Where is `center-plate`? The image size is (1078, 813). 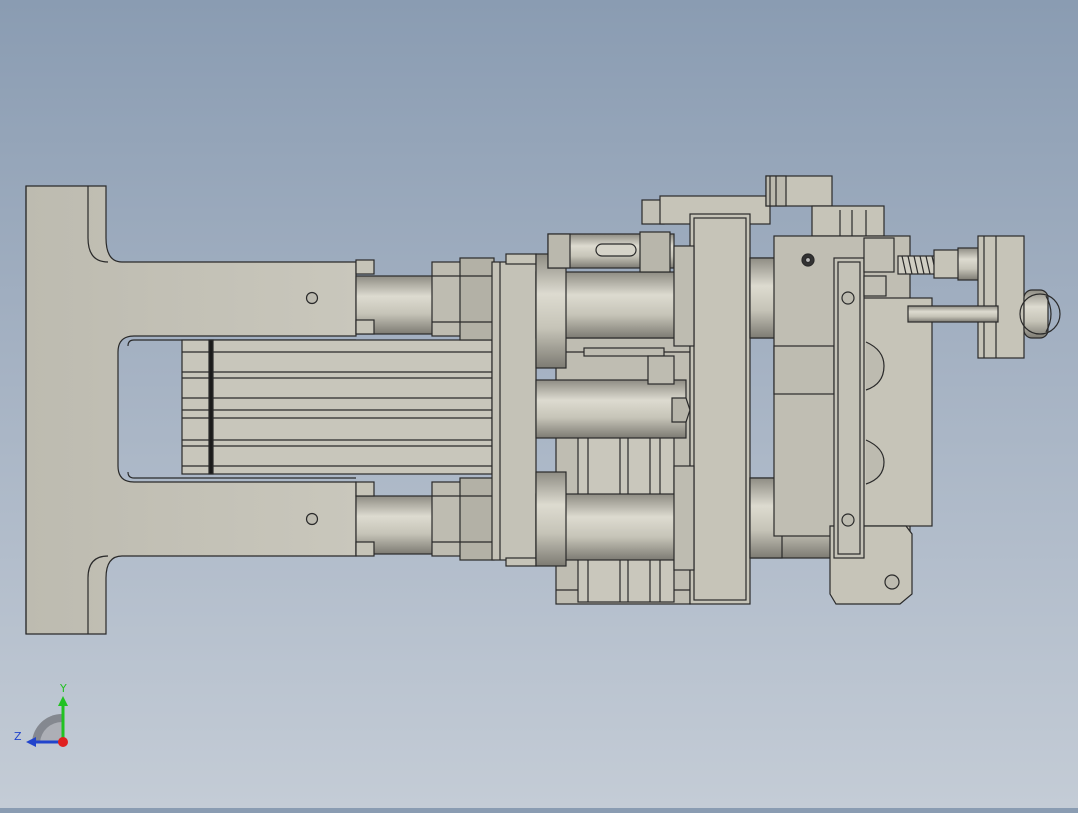 center-plate is located at coordinates (720, 409).